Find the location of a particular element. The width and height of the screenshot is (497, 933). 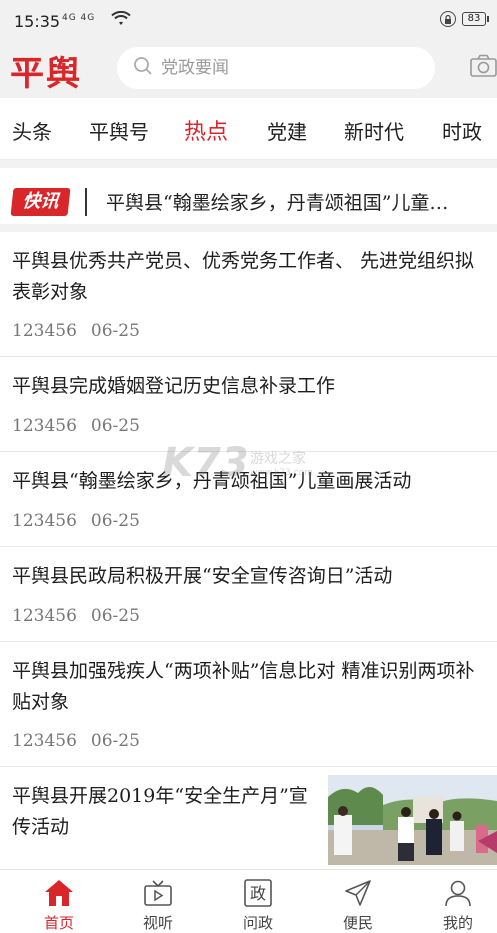

wifi-icon is located at coordinates (121, 20).